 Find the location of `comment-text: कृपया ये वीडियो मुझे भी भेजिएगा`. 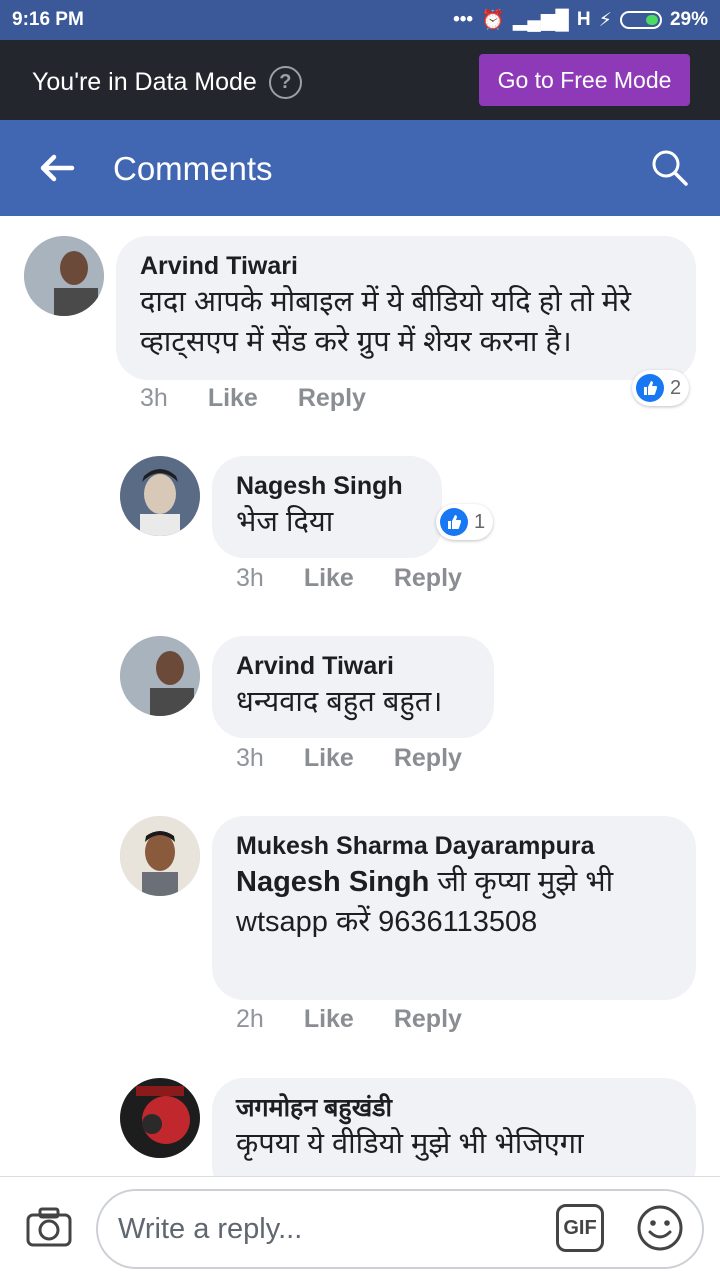

comment-text: कृपया ये वीडियो मुझे भी भेजिएगा is located at coordinates (410, 1144).